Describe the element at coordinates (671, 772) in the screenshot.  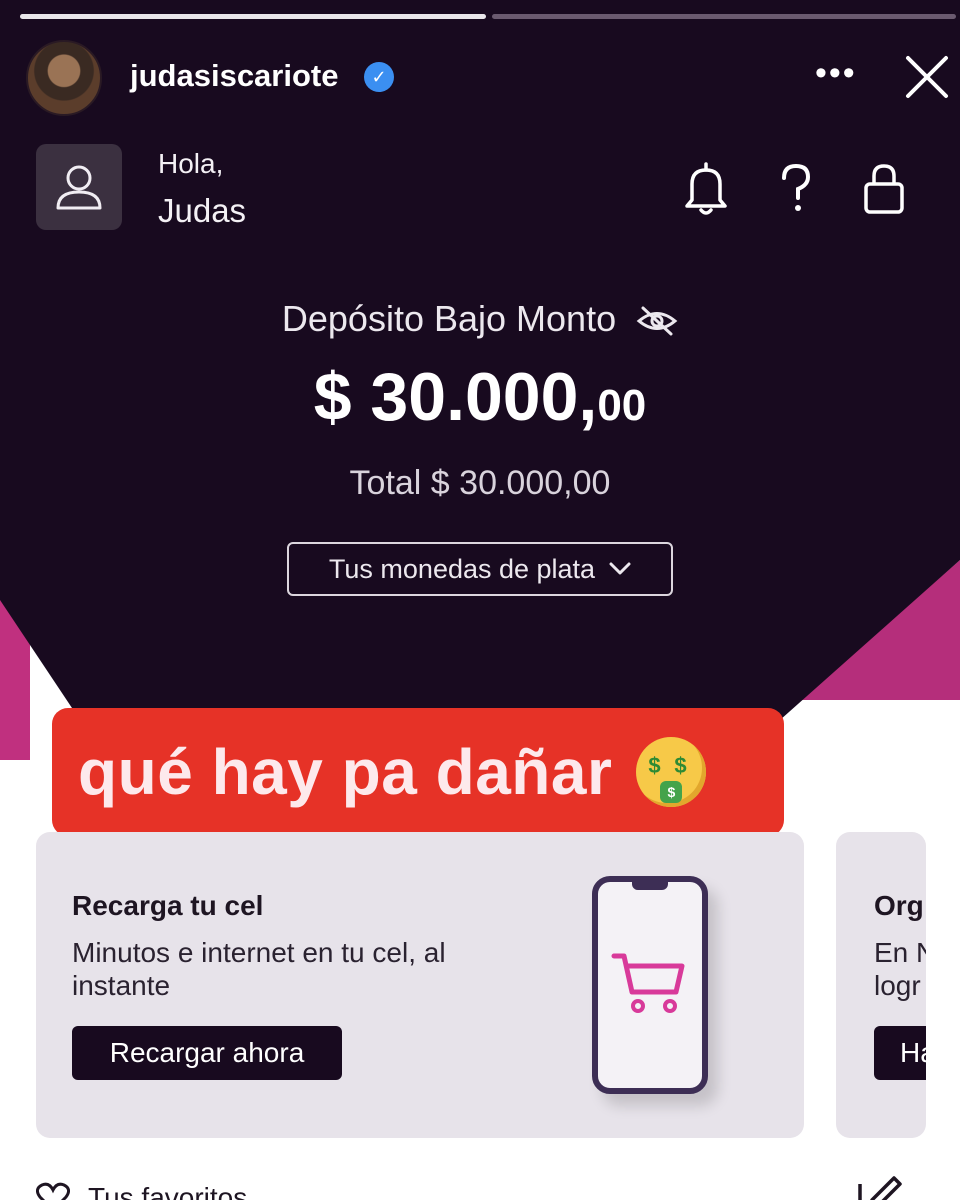
I see `money-mouth-face-icon: $ $ $` at that location.